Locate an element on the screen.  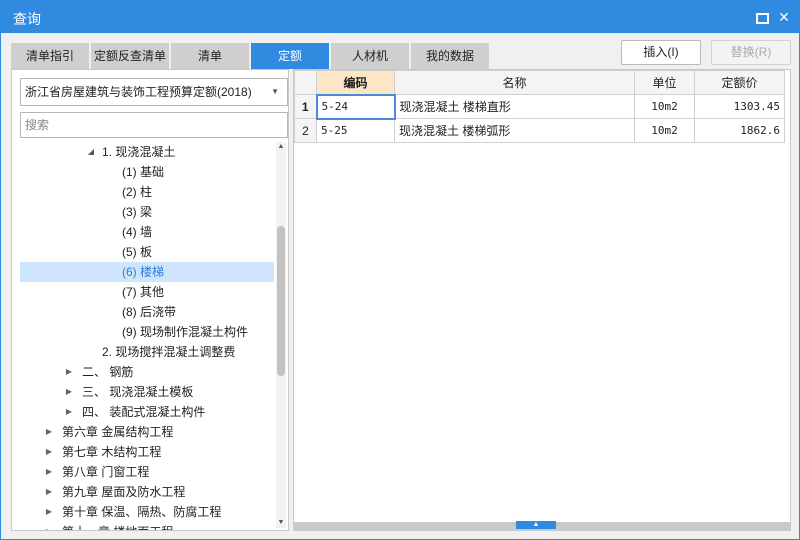
tree-node: 2. 现场搅拌混凝土调整费 is located at coordinates (147, 352).